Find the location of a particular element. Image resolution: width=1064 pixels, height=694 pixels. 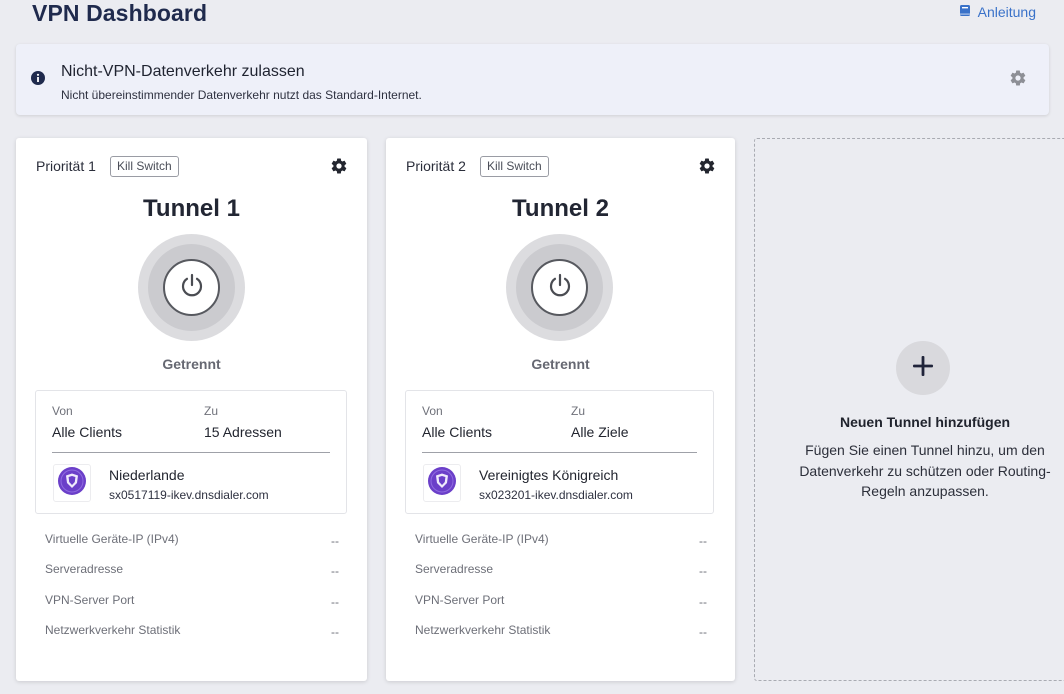

server-host: sx0517119-ikev.dnsdialer.com is located at coordinates (189, 495).